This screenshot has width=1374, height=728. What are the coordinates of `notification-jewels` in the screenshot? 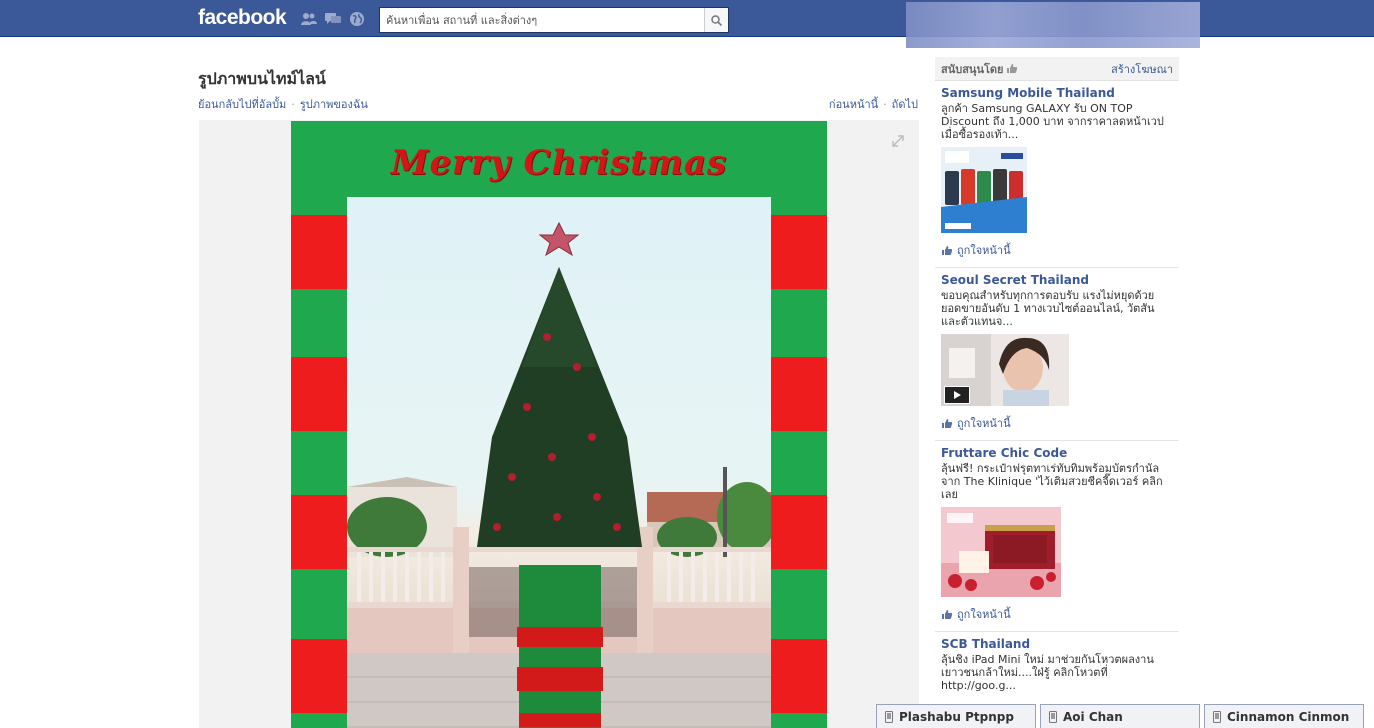 It's located at (333, 19).